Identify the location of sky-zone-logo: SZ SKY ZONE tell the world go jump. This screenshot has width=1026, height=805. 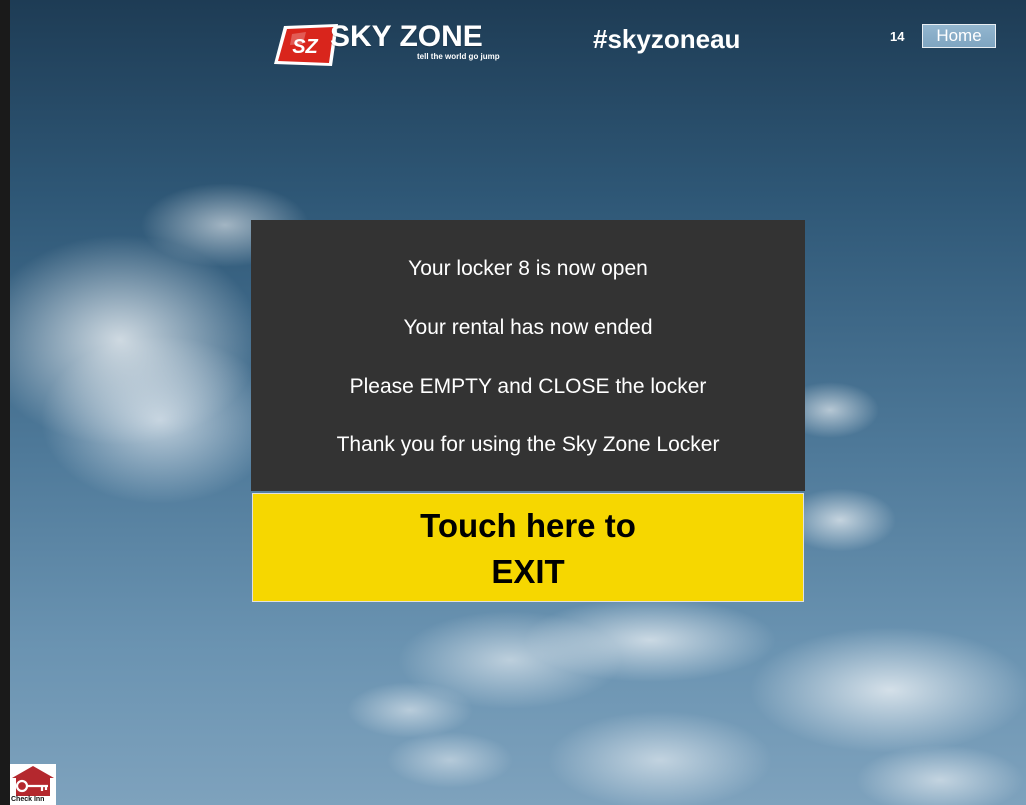
(403, 45).